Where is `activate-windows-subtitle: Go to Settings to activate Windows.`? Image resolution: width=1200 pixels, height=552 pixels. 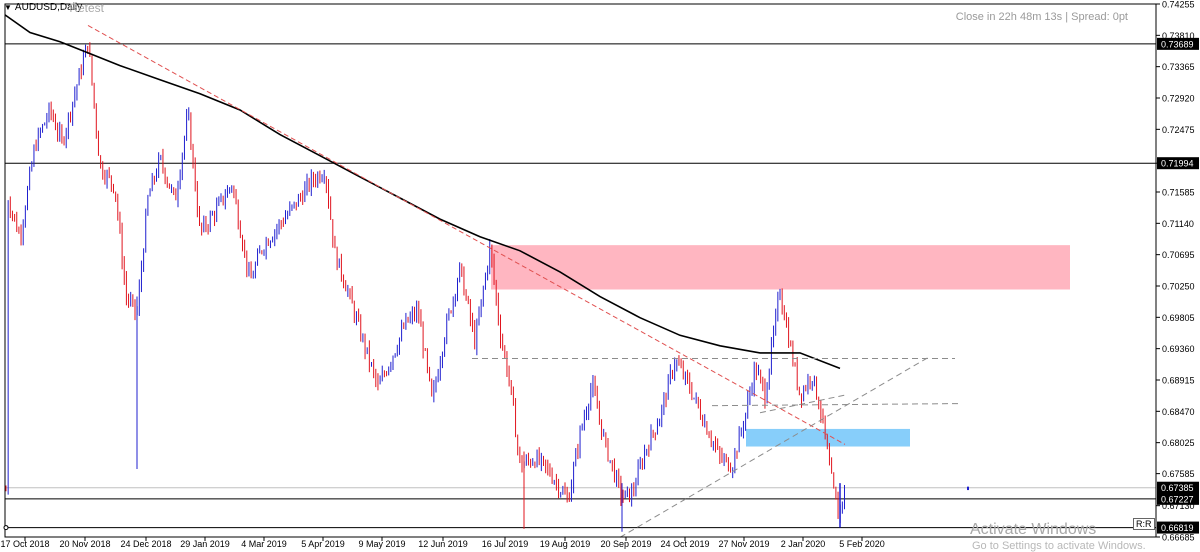 activate-windows-subtitle: Go to Settings to activate Windows. is located at coordinates (1059, 546).